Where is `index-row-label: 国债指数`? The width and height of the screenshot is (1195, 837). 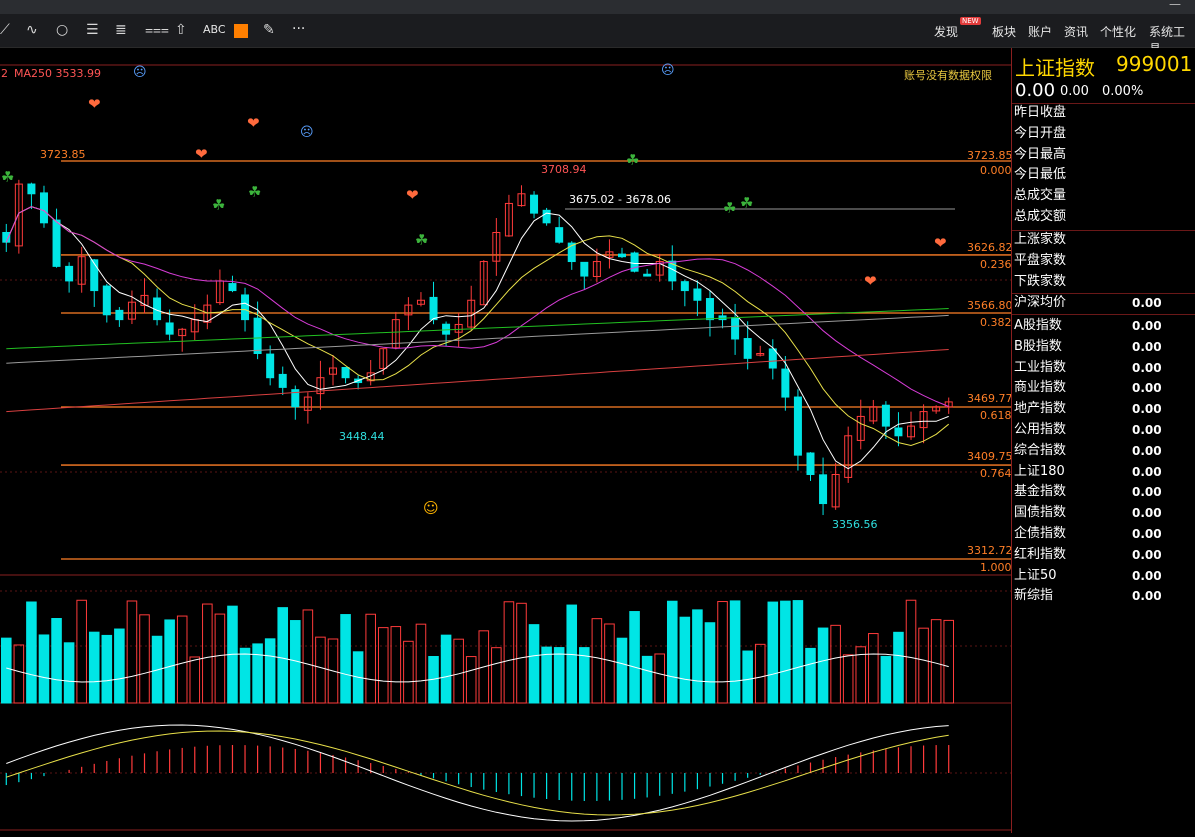 index-row-label: 国债指数 is located at coordinates (1040, 513).